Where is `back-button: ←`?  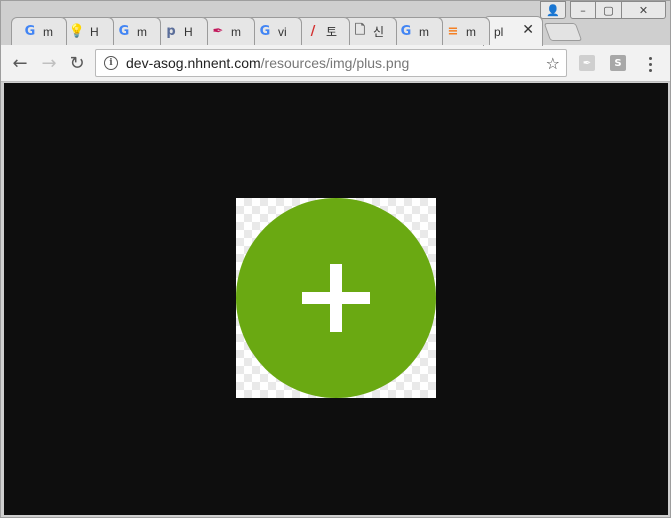 back-button: ← is located at coordinates (20, 63).